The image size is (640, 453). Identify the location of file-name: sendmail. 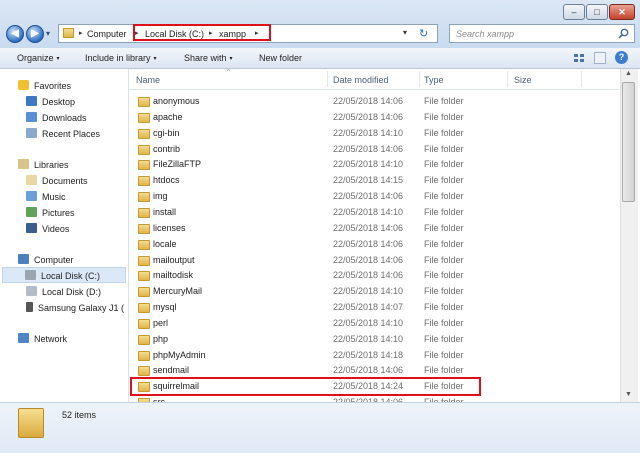
(171, 370).